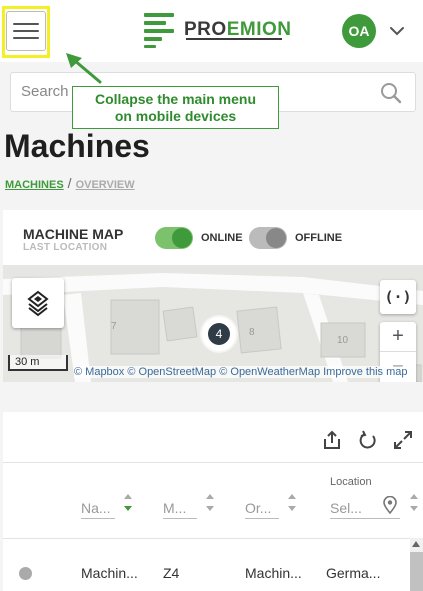 The width and height of the screenshot is (423, 591). What do you see at coordinates (65, 247) in the screenshot?
I see `map-card-subtitle: LAST LOCATION` at bounding box center [65, 247].